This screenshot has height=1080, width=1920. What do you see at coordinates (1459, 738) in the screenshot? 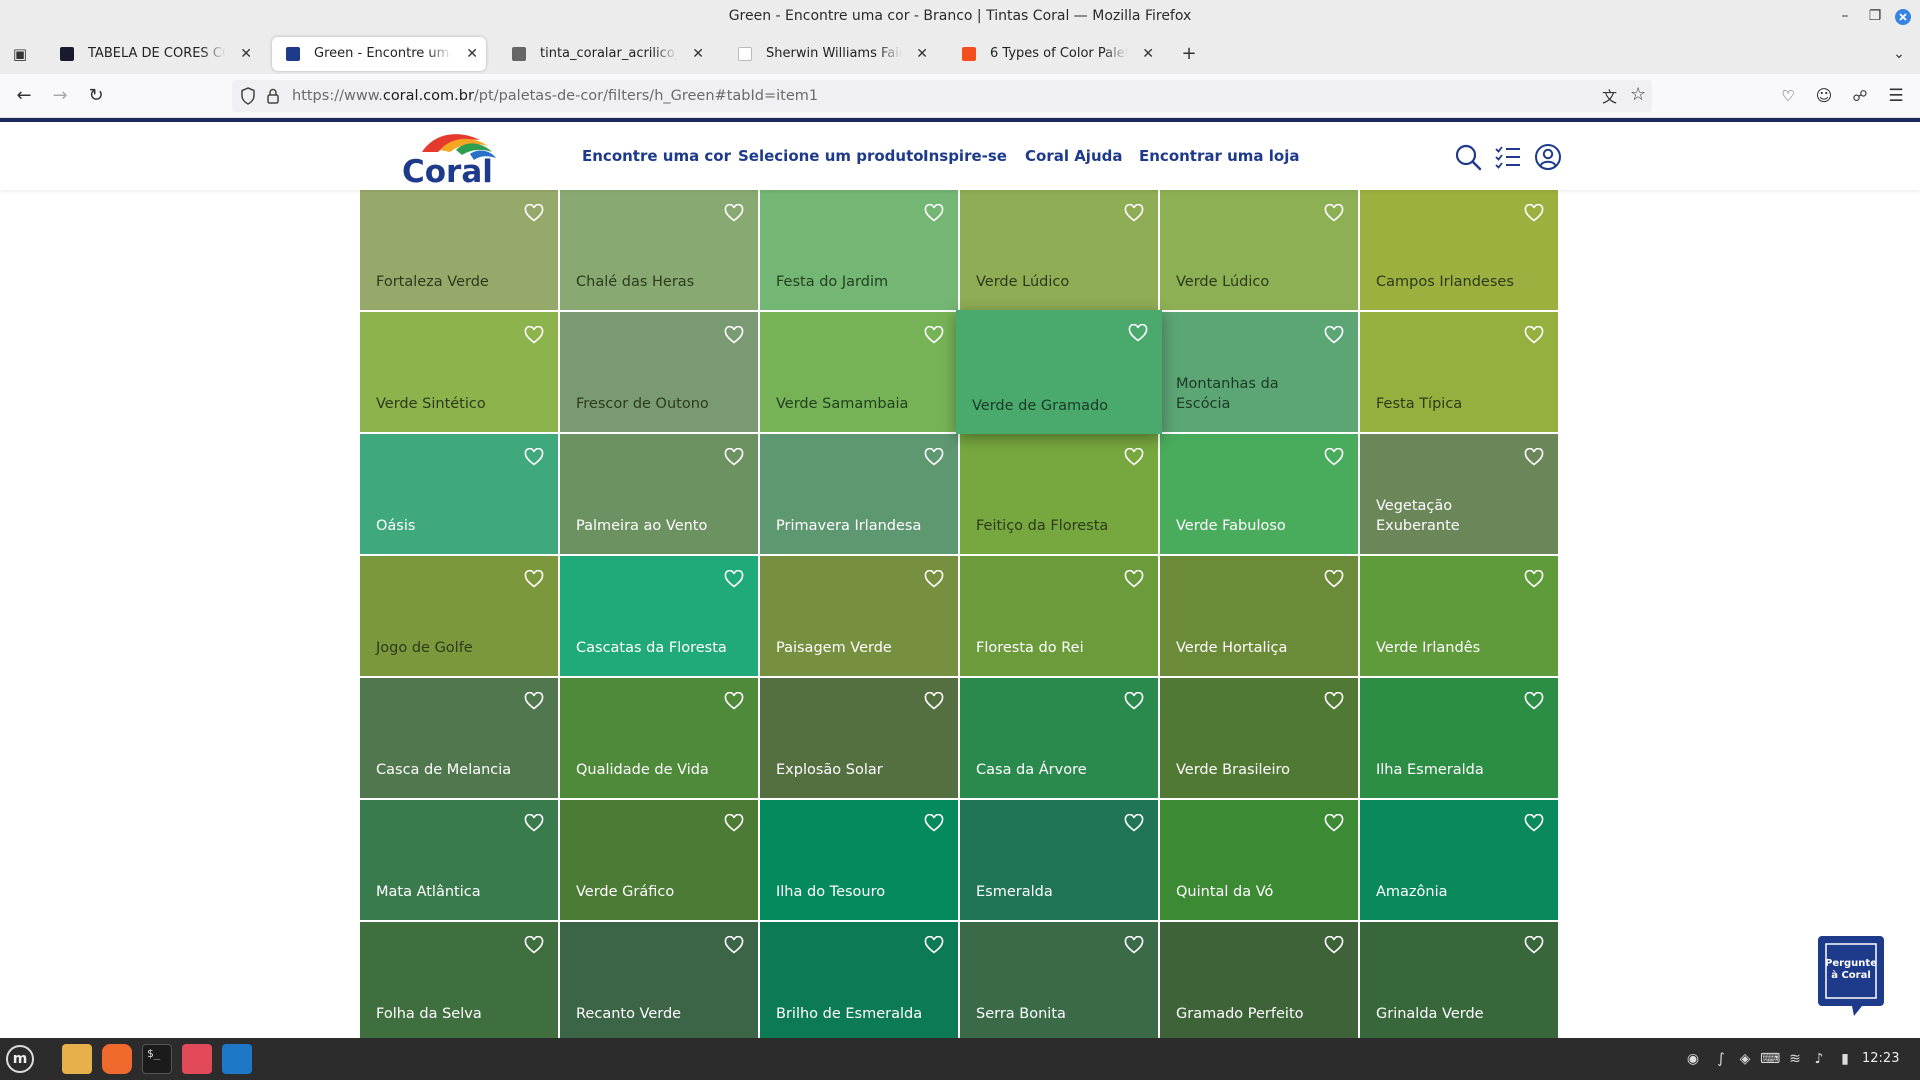
I see `color-swatch-card: Ilha Esmeralda` at bounding box center [1459, 738].